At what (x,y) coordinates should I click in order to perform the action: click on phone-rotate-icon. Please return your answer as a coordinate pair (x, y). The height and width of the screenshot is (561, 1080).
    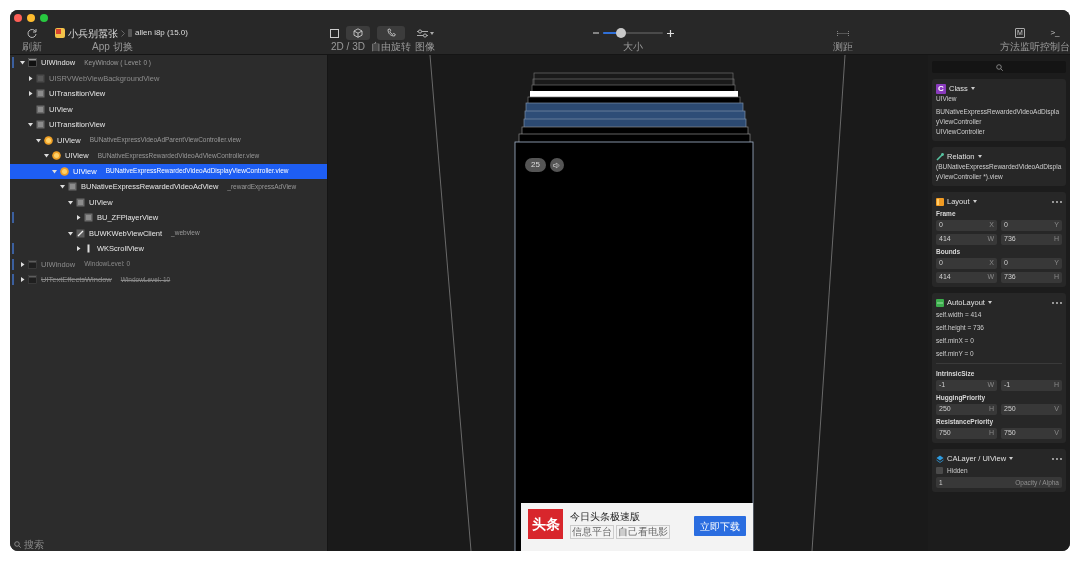
    Looking at the image, I should click on (391, 33).